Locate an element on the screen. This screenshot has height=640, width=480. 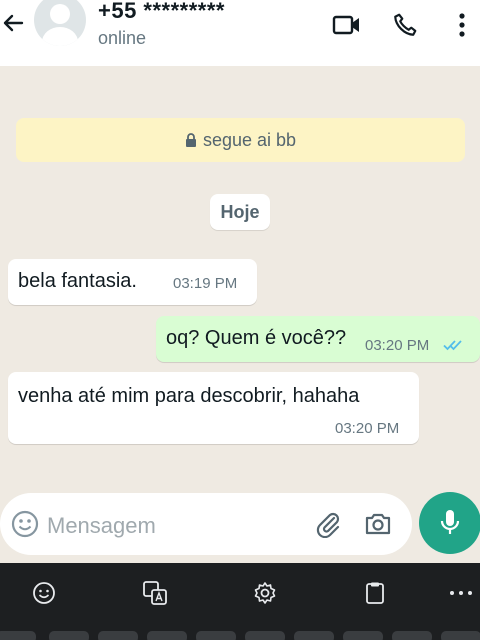
arrow-left-icon is located at coordinates (13, 23).